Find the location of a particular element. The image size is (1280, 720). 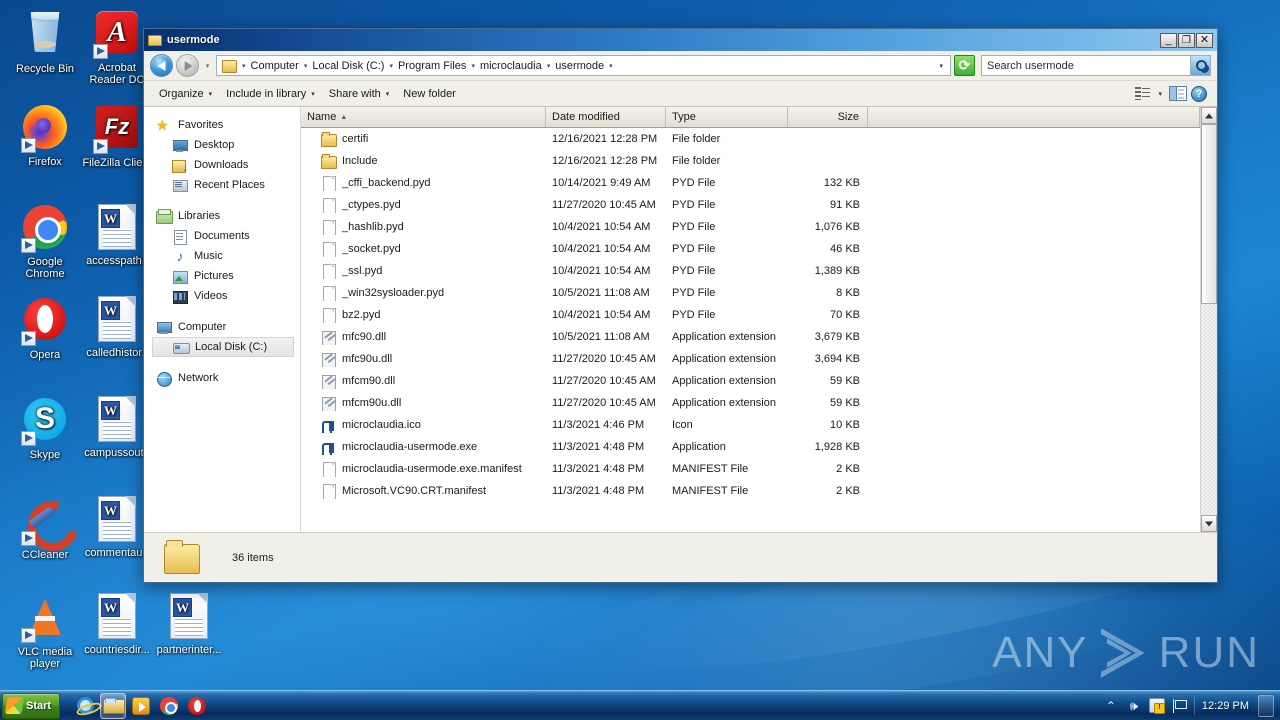

taskbar-windows-explorer-button is located at coordinates (113, 705).